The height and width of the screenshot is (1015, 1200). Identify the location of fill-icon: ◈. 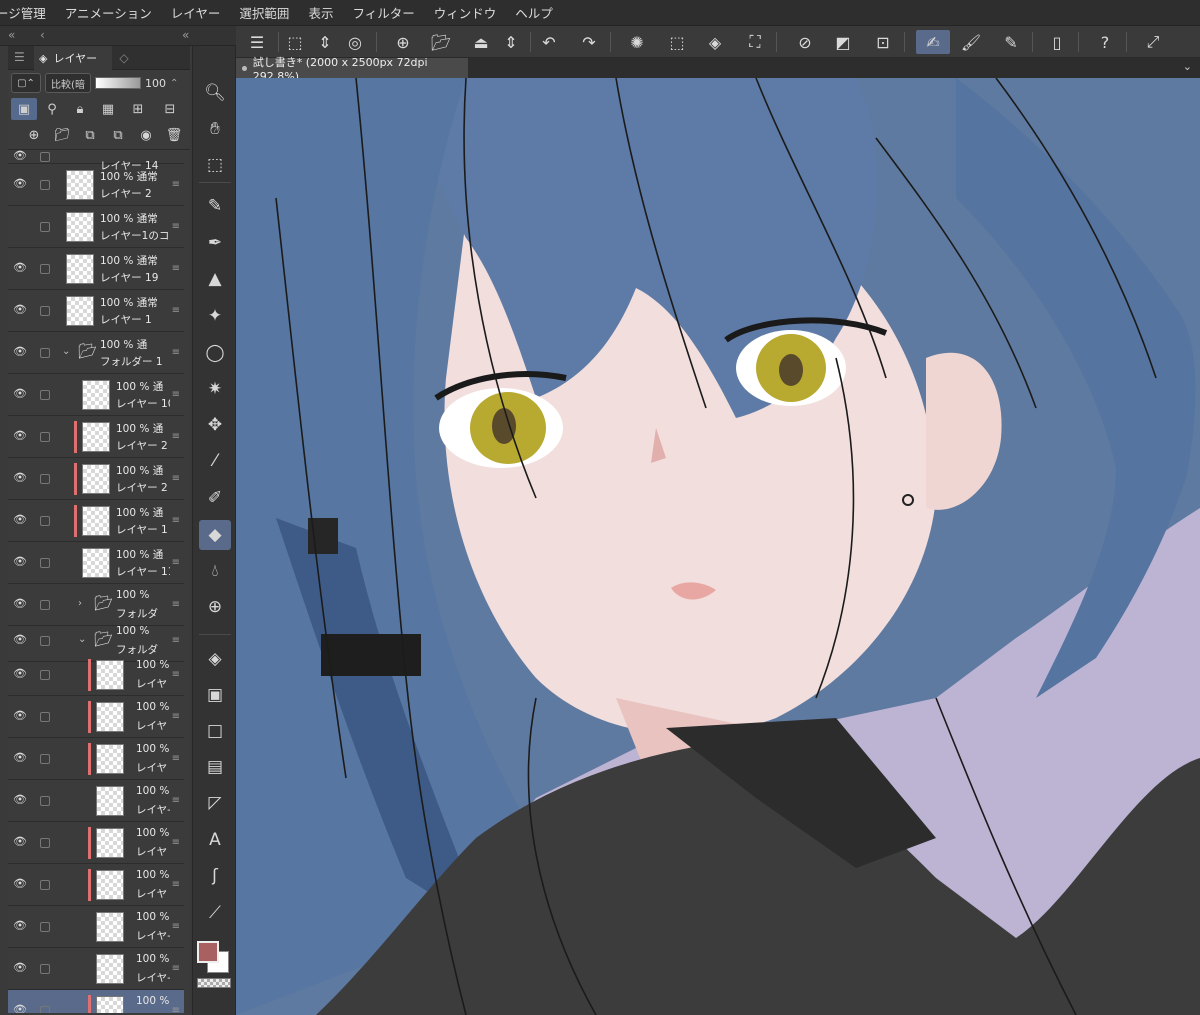
(715, 42).